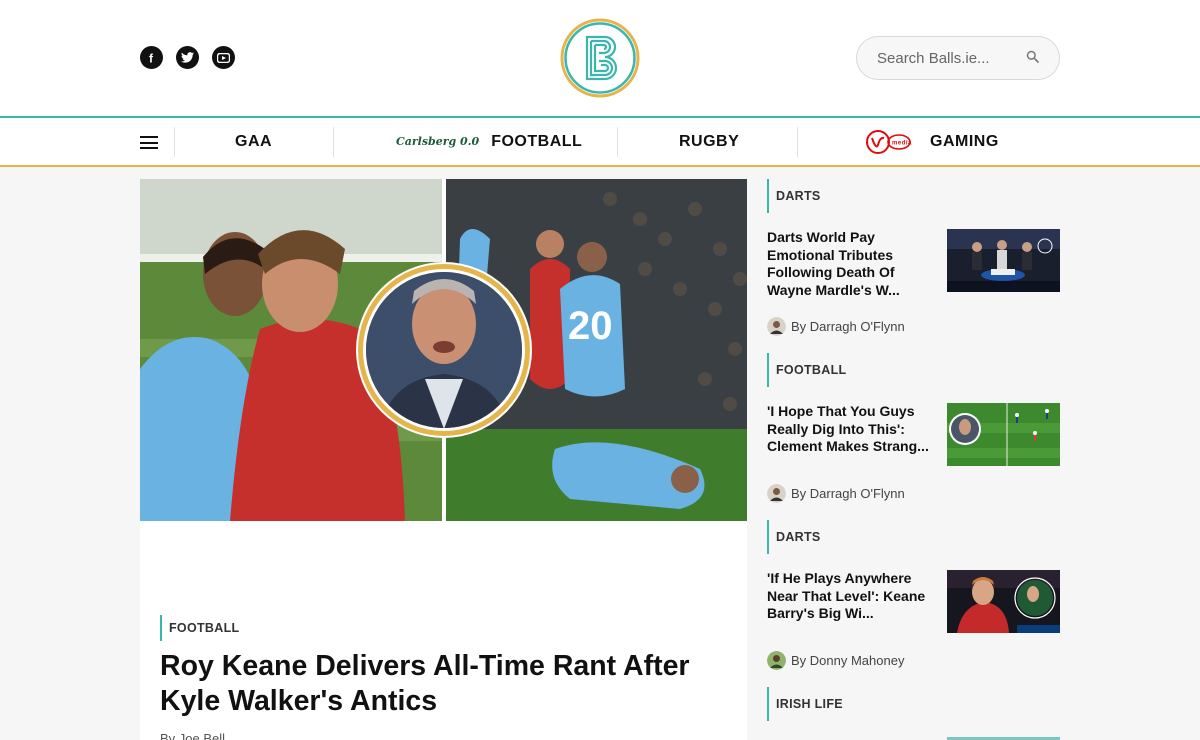  Describe the element at coordinates (537, 141) in the screenshot. I see `nav-item-label: FOOTBALL` at that location.